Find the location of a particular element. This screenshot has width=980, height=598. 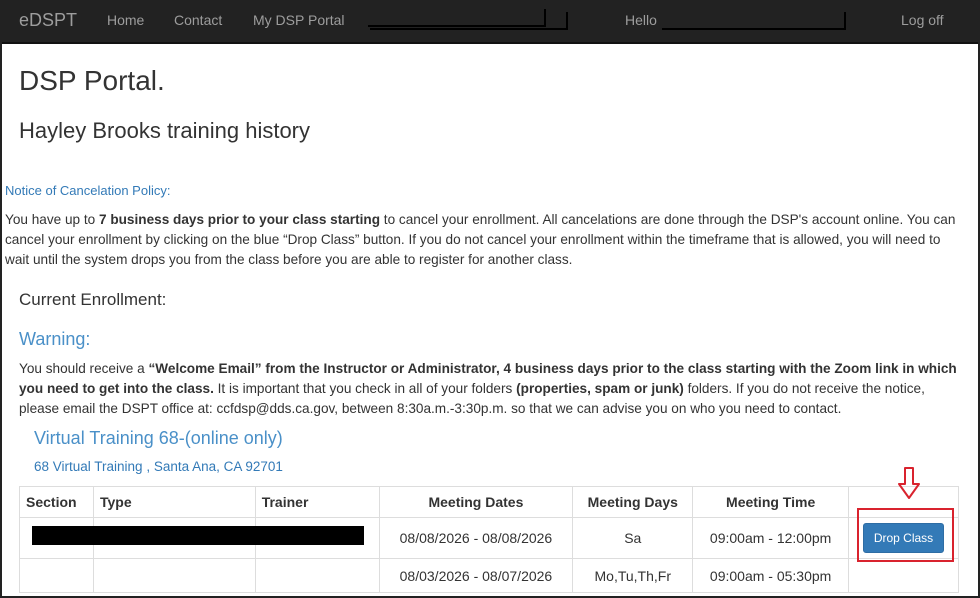

cell-meeting-days: Mo,Tu,Th,Fr is located at coordinates (633, 575).